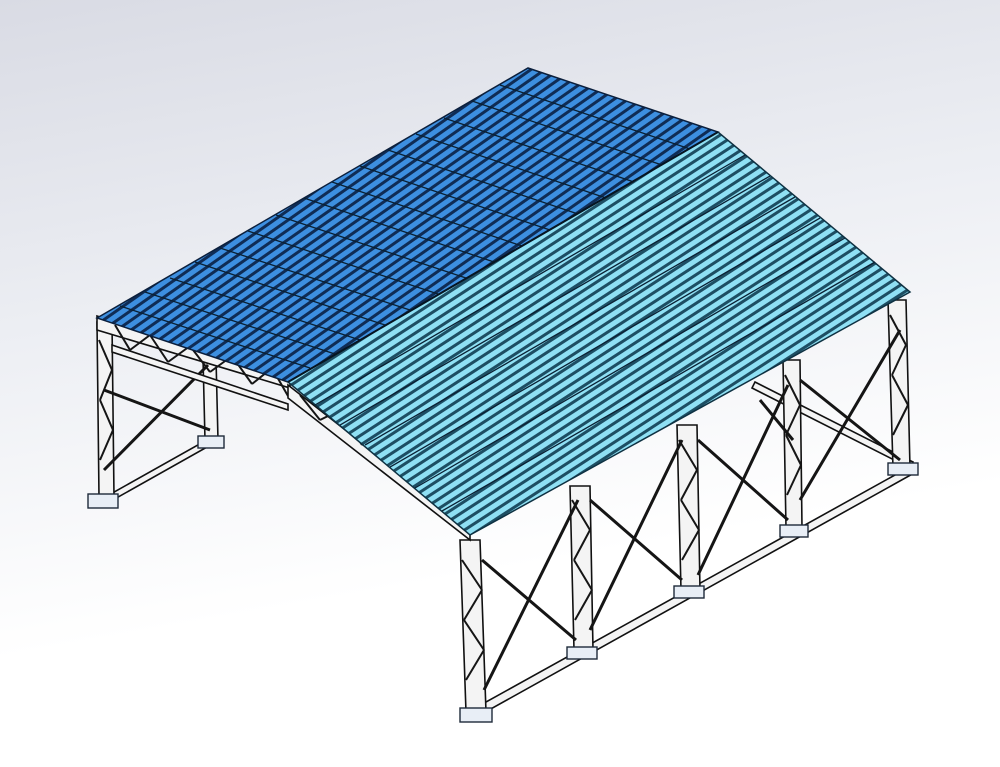 The height and width of the screenshot is (767, 1000). What do you see at coordinates (792, 444) in the screenshot?
I see `column-right-mid` at bounding box center [792, 444].